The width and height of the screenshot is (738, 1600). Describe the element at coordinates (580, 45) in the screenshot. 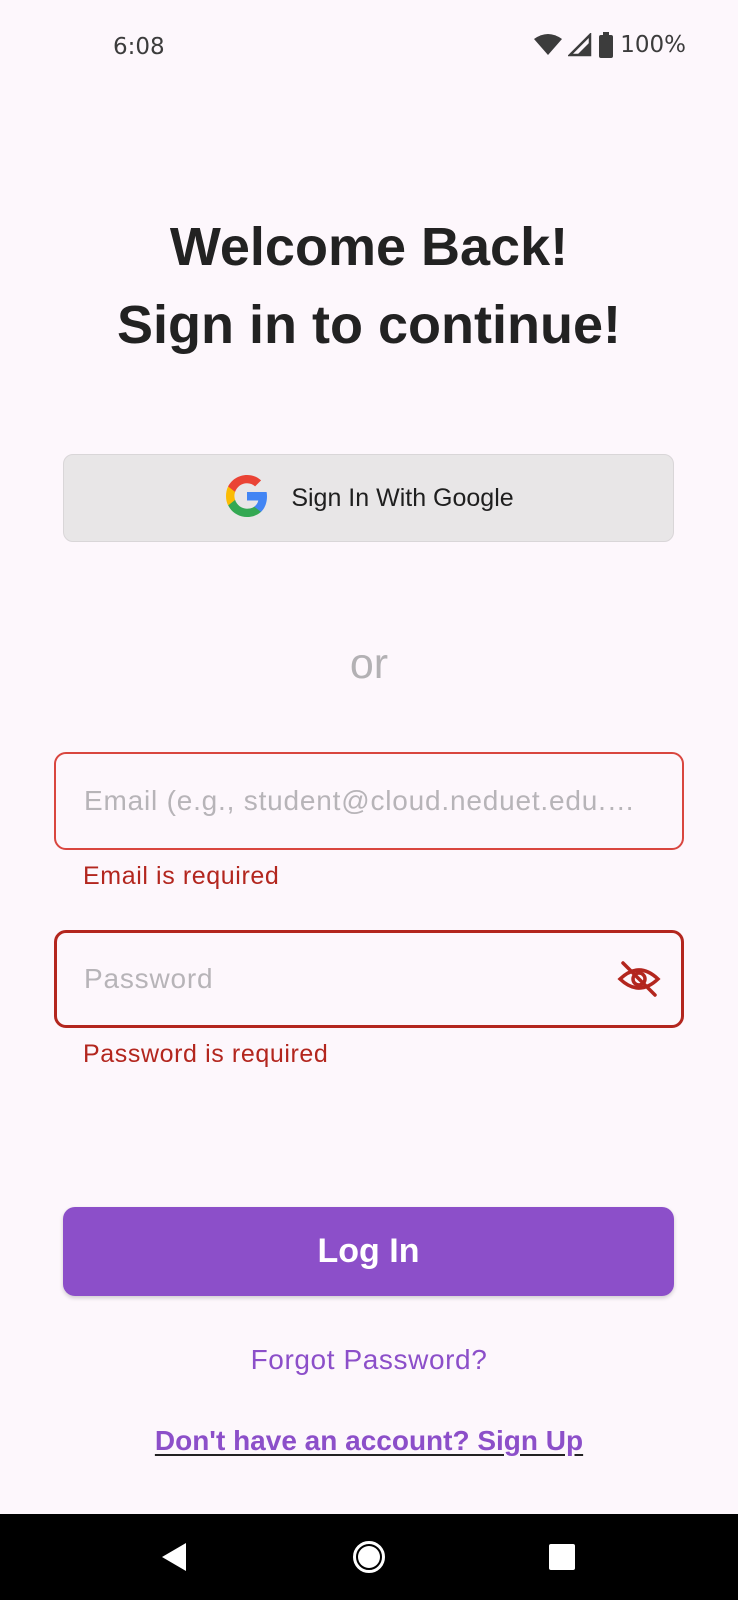

I see `signal-icon` at that location.